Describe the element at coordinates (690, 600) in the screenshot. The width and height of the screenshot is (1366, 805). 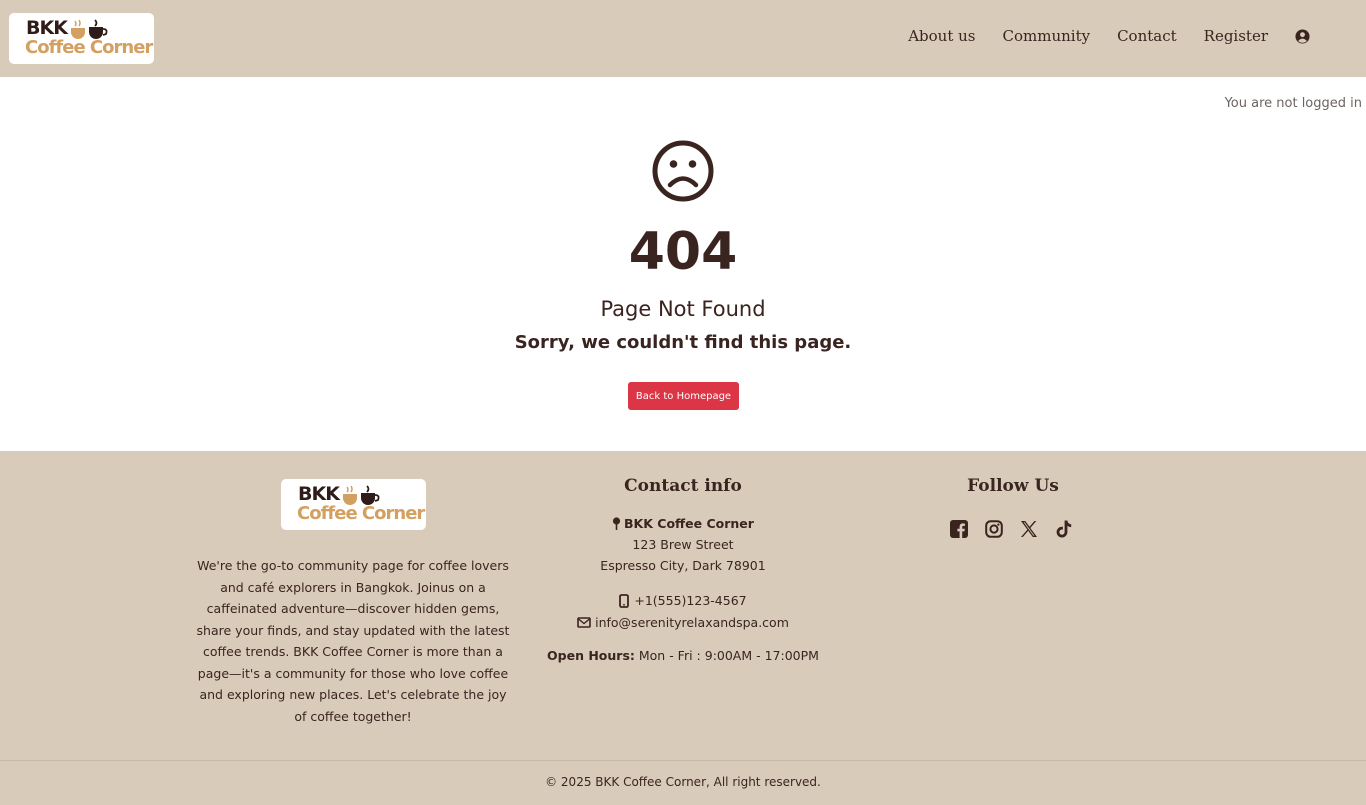
I see `contact-phone: +1(555)123-4567` at that location.